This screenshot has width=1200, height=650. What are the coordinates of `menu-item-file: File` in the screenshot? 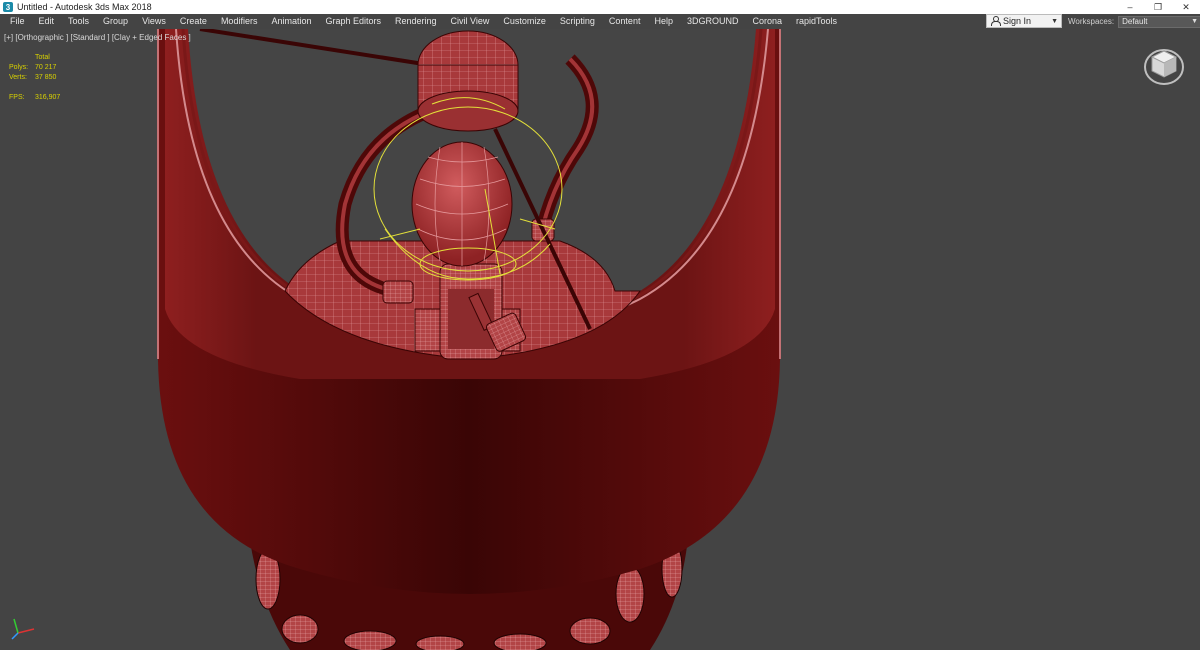 It's located at (17, 21).